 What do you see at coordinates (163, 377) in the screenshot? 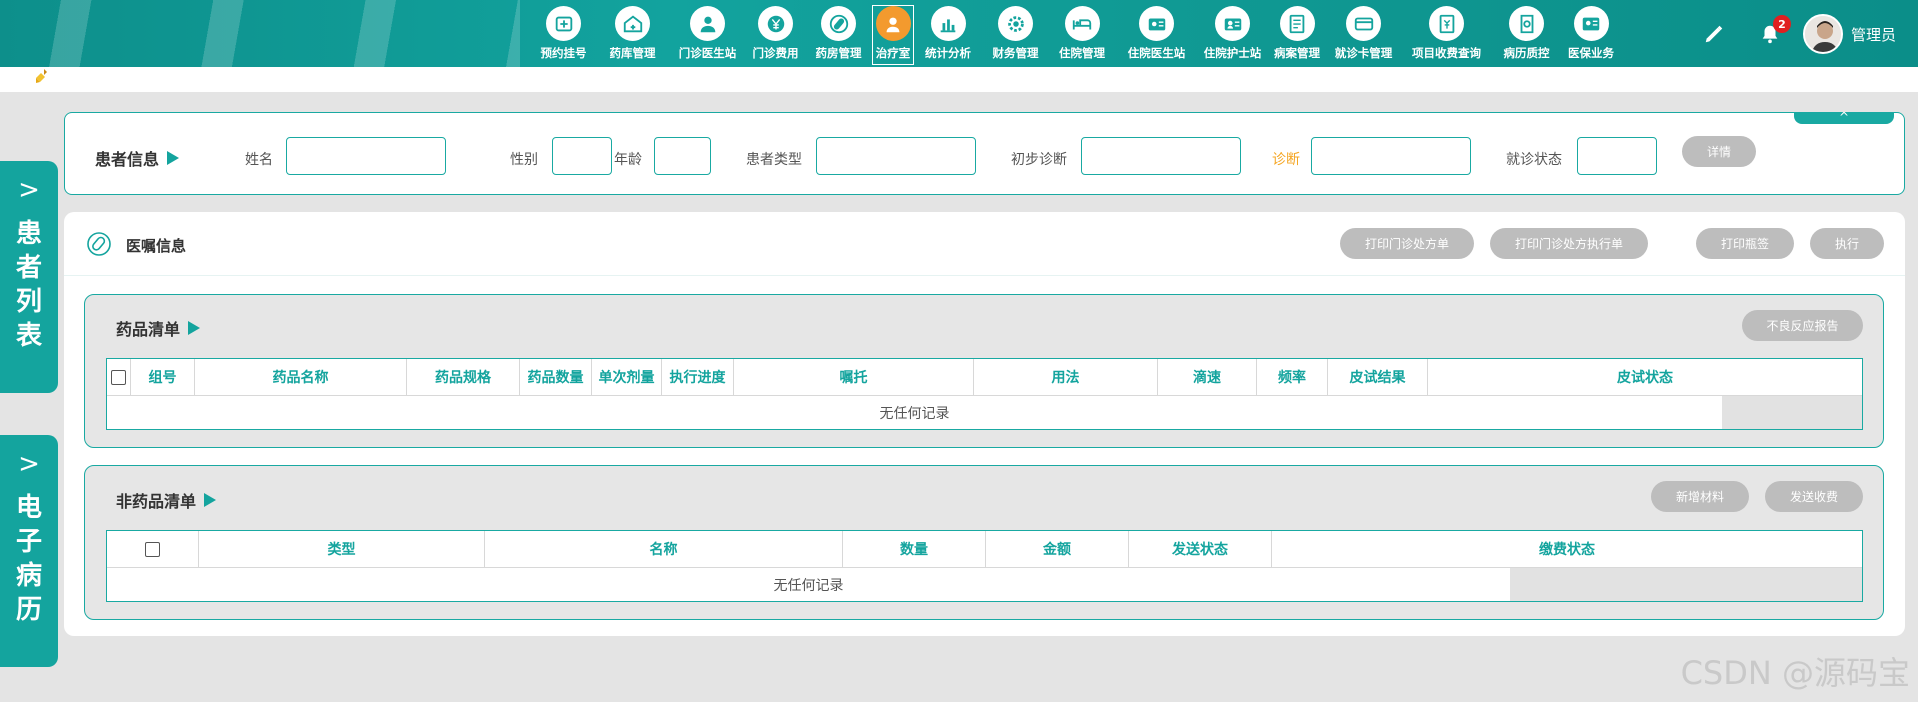
I see `column-header: 组号` at bounding box center [163, 377].